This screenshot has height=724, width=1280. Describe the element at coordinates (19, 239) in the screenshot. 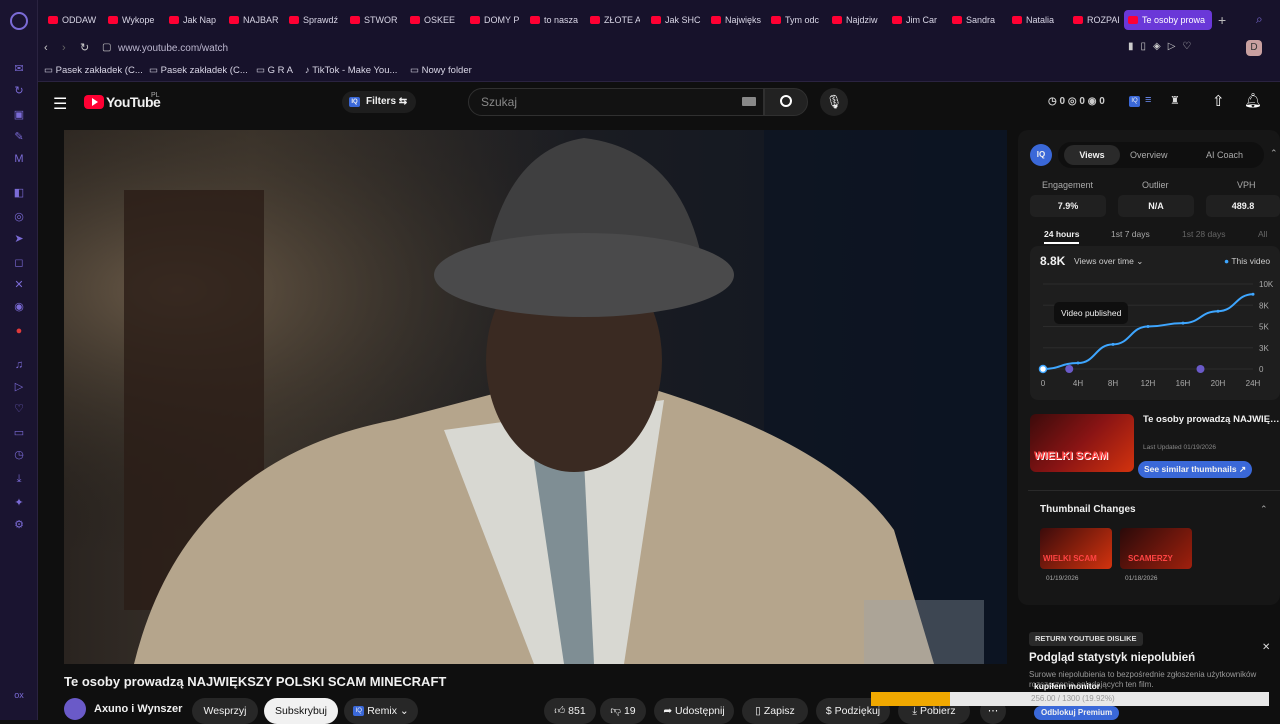

I see `telegram-icon: ➤` at that location.